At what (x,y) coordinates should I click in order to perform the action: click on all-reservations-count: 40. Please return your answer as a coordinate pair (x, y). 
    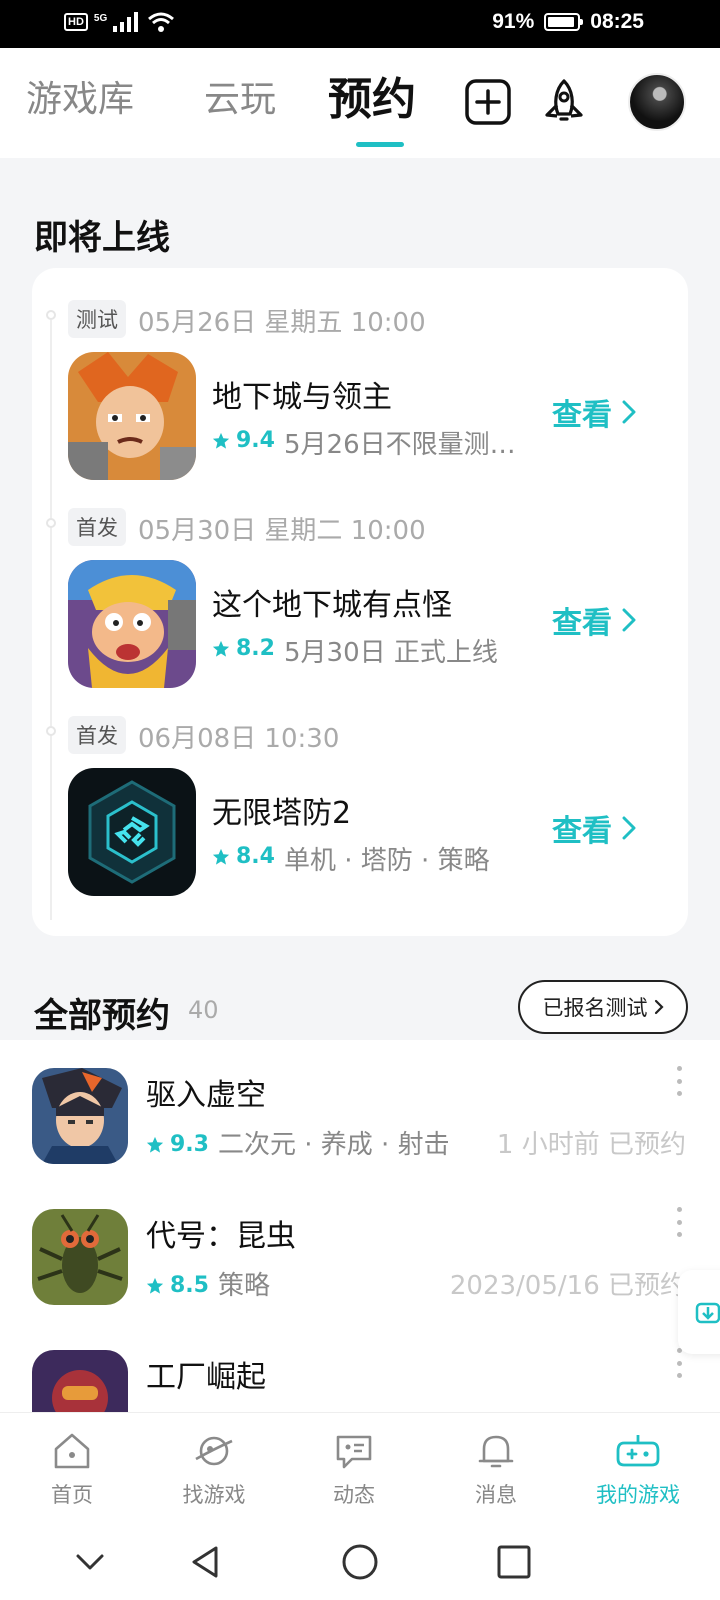
    Looking at the image, I should click on (203, 1010).